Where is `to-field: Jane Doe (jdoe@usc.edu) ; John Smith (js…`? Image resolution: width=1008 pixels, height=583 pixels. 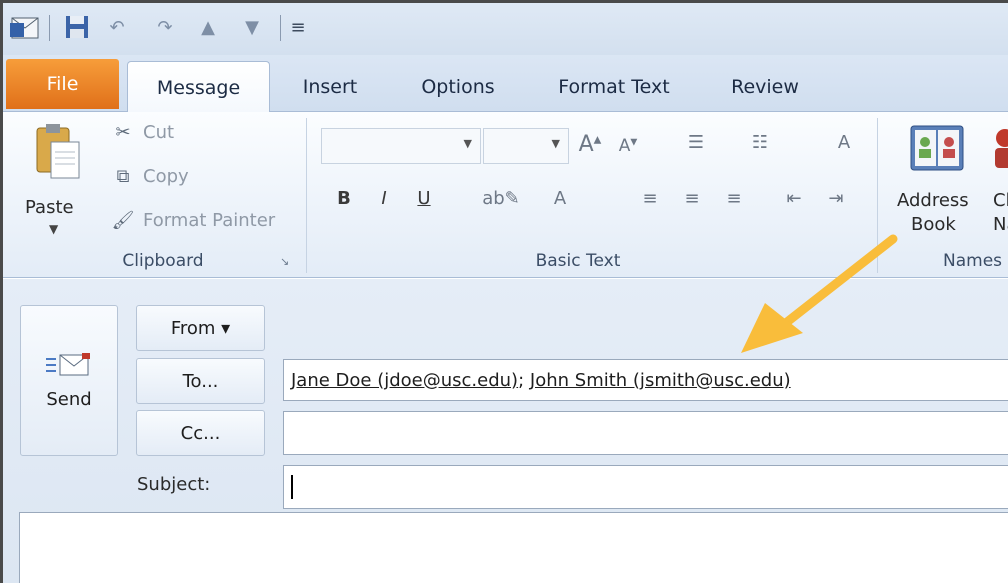 to-field: Jane Doe (jdoe@usc.edu) ; John Smith (js… is located at coordinates (645, 380).